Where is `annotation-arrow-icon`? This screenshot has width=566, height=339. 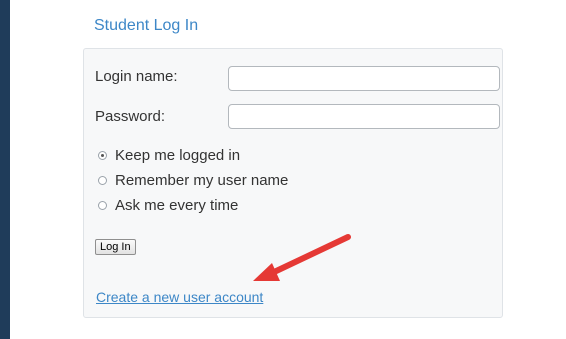 annotation-arrow-icon is located at coordinates (302, 257).